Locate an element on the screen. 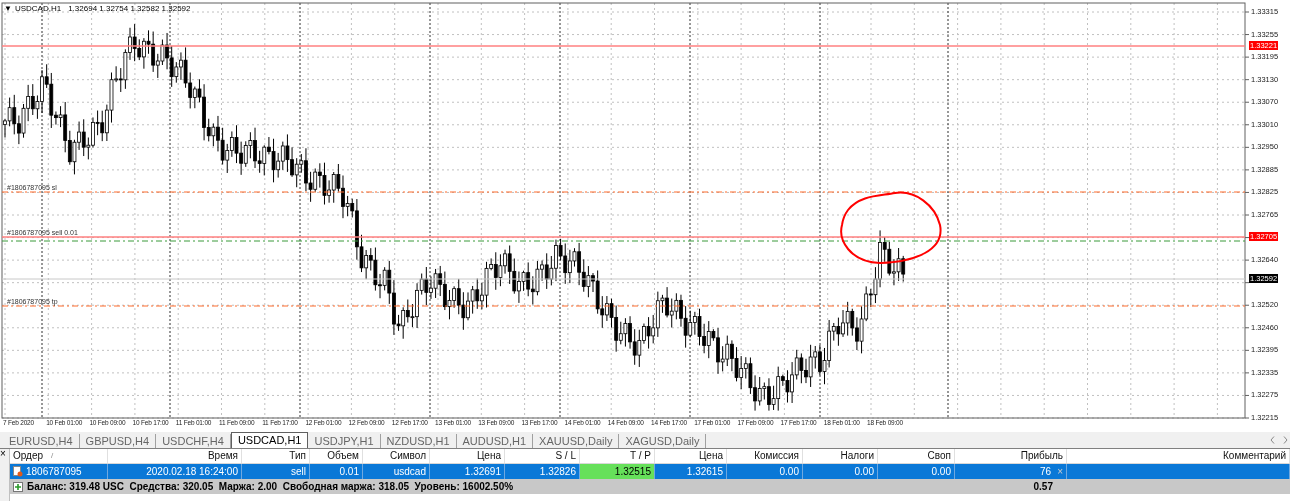 The image size is (1290, 501). table-cell: 1.32691 is located at coordinates (482, 471).